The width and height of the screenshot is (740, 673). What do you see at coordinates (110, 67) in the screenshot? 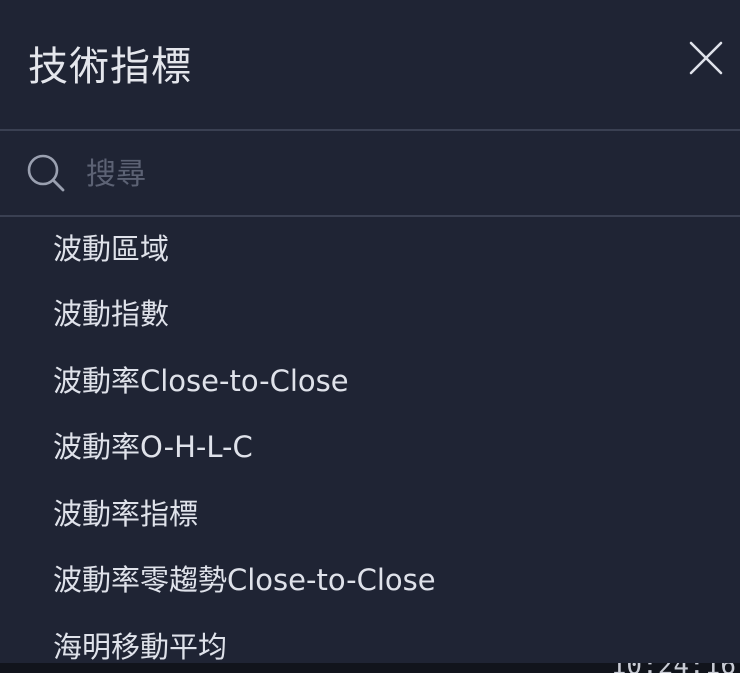
I see `dialog-title: 技術指標` at bounding box center [110, 67].